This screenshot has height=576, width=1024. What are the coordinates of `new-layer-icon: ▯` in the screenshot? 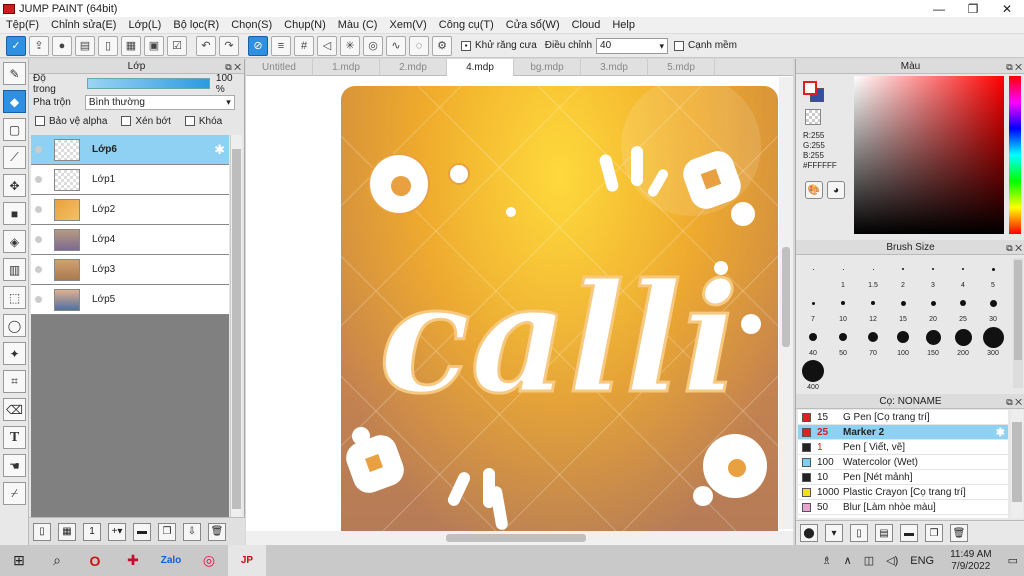 It's located at (42, 531).